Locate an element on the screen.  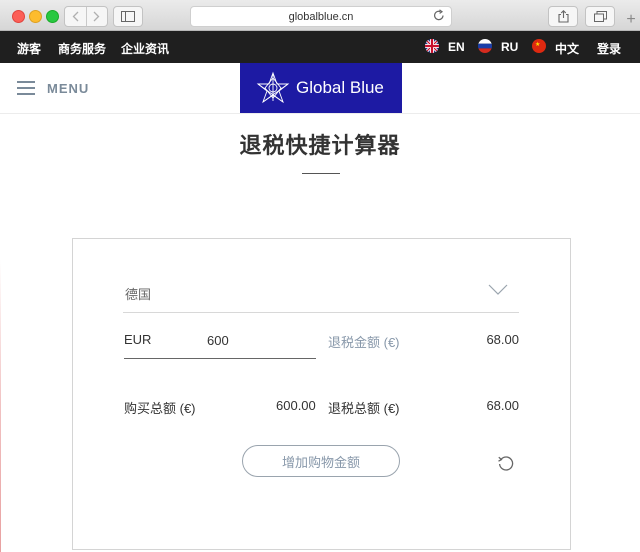
page-title: 退税快捷计算器 is located at coordinates (320, 145).